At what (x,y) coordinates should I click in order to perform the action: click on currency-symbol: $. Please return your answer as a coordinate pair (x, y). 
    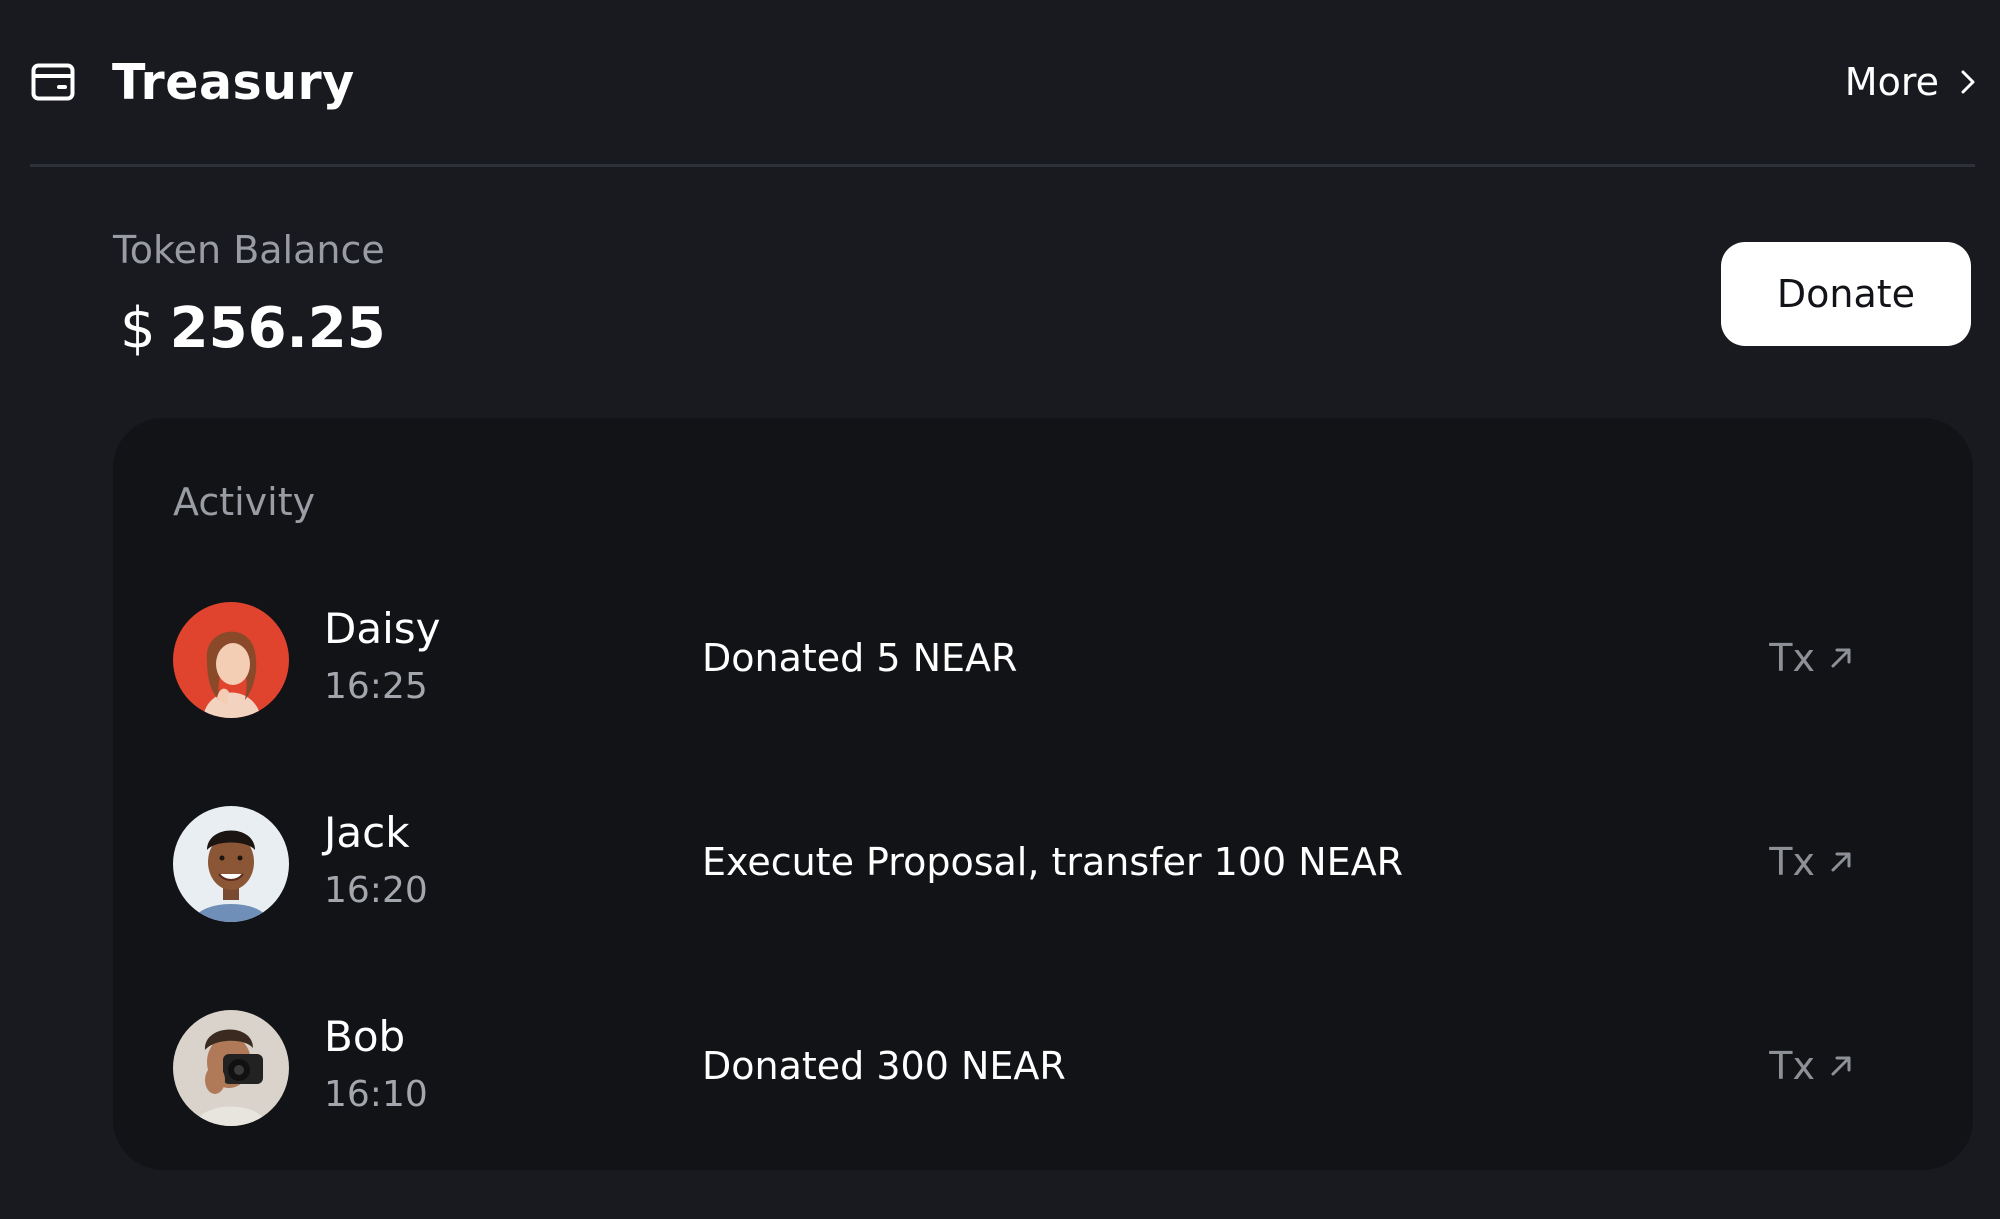
    Looking at the image, I should click on (138, 328).